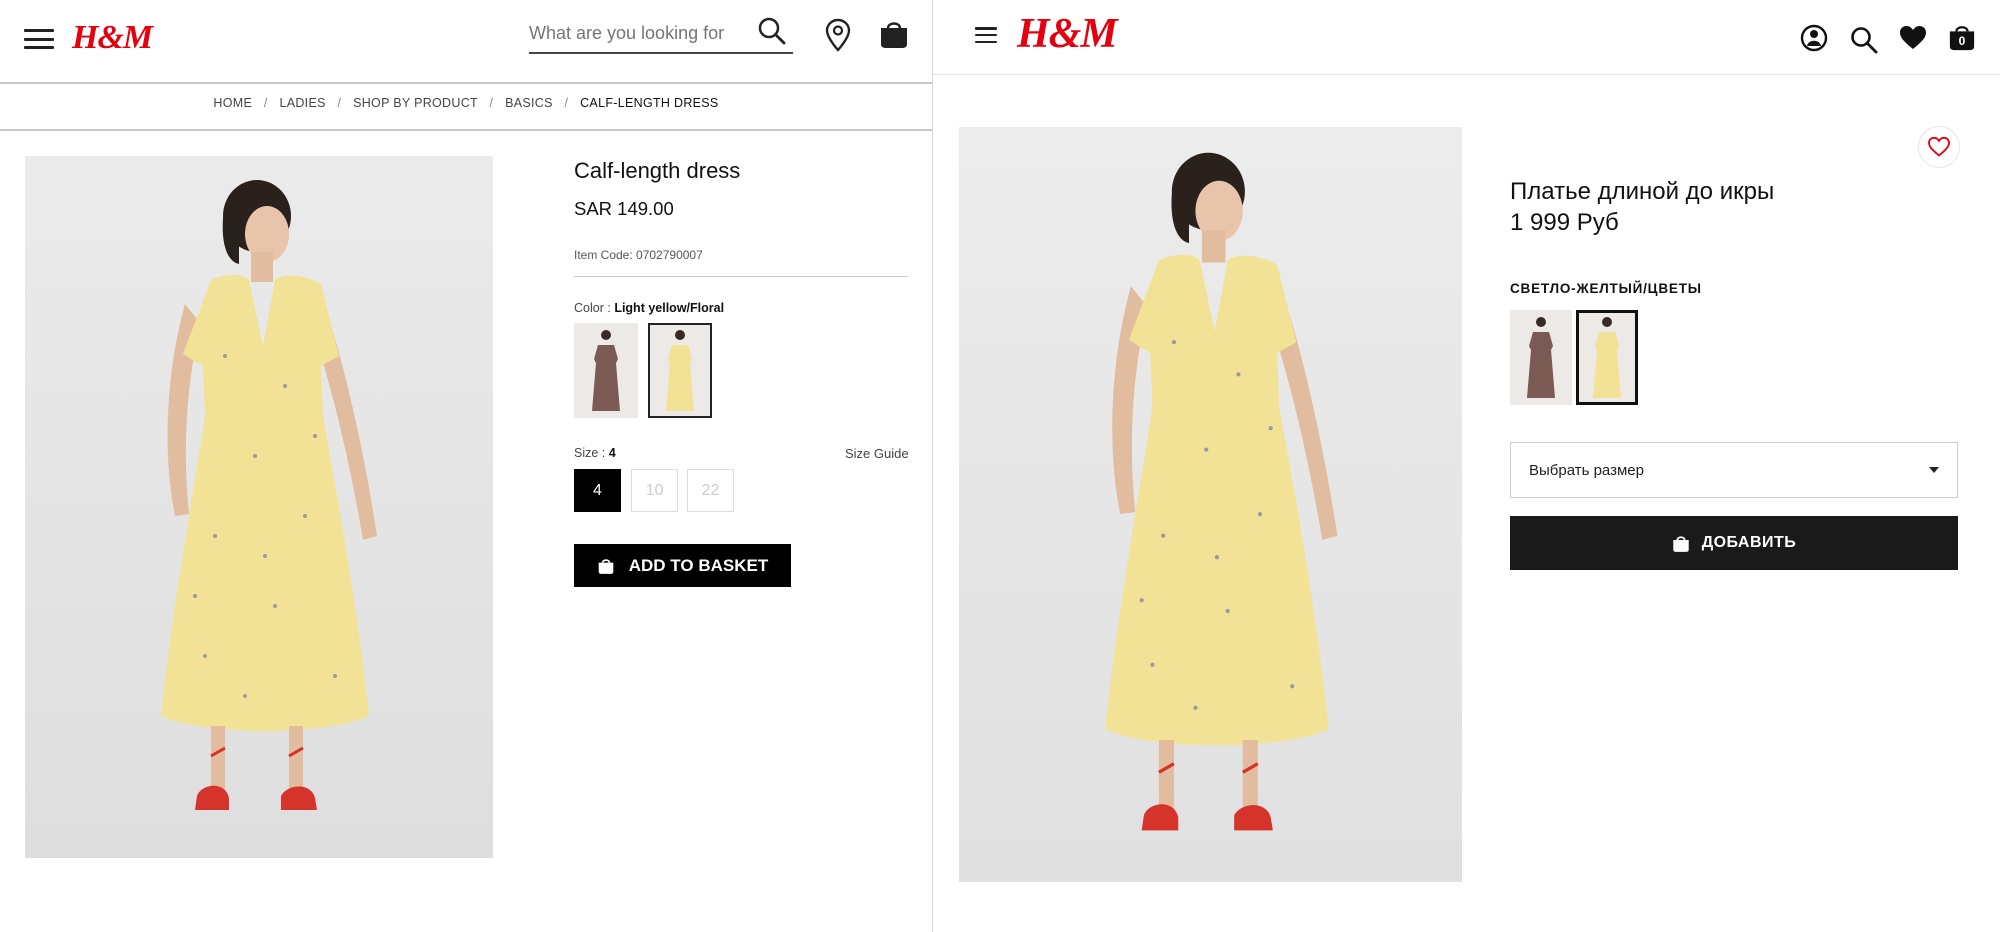 The image size is (2000, 932). I want to click on add-to-favorites-button, so click(1939, 147).